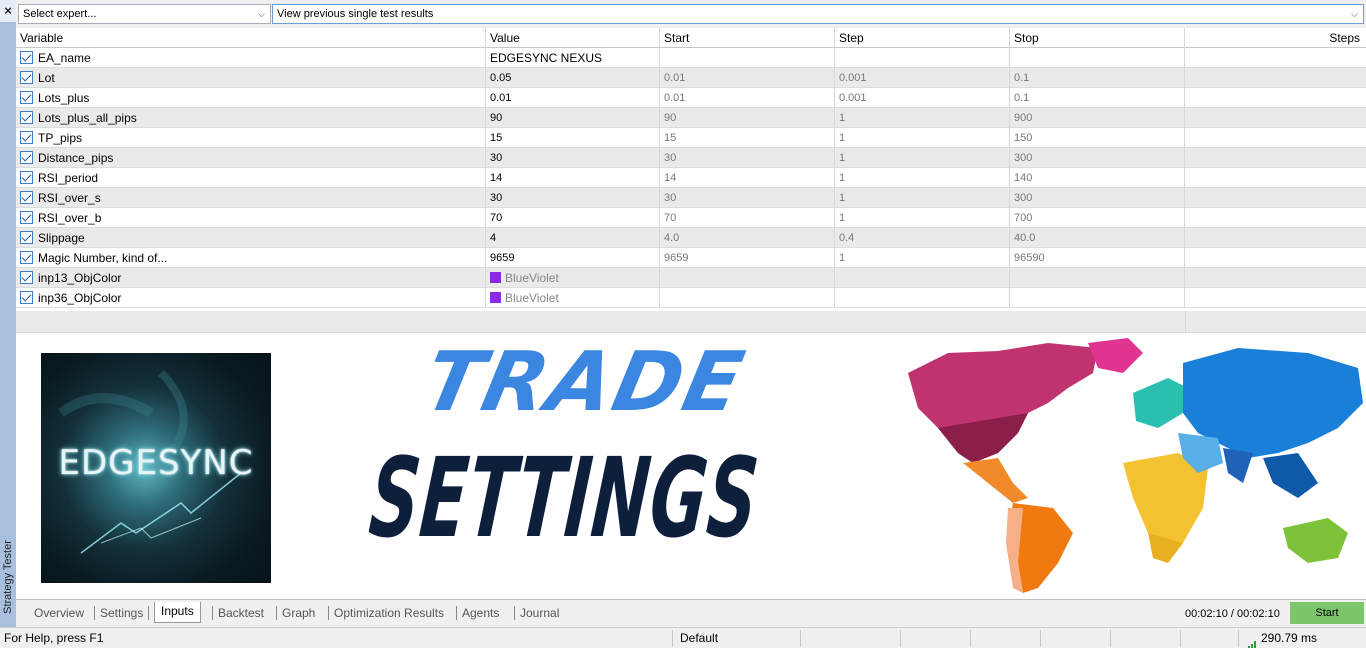 The width and height of the screenshot is (1366, 648). I want to click on stop-cell: 150, so click(1097, 138).